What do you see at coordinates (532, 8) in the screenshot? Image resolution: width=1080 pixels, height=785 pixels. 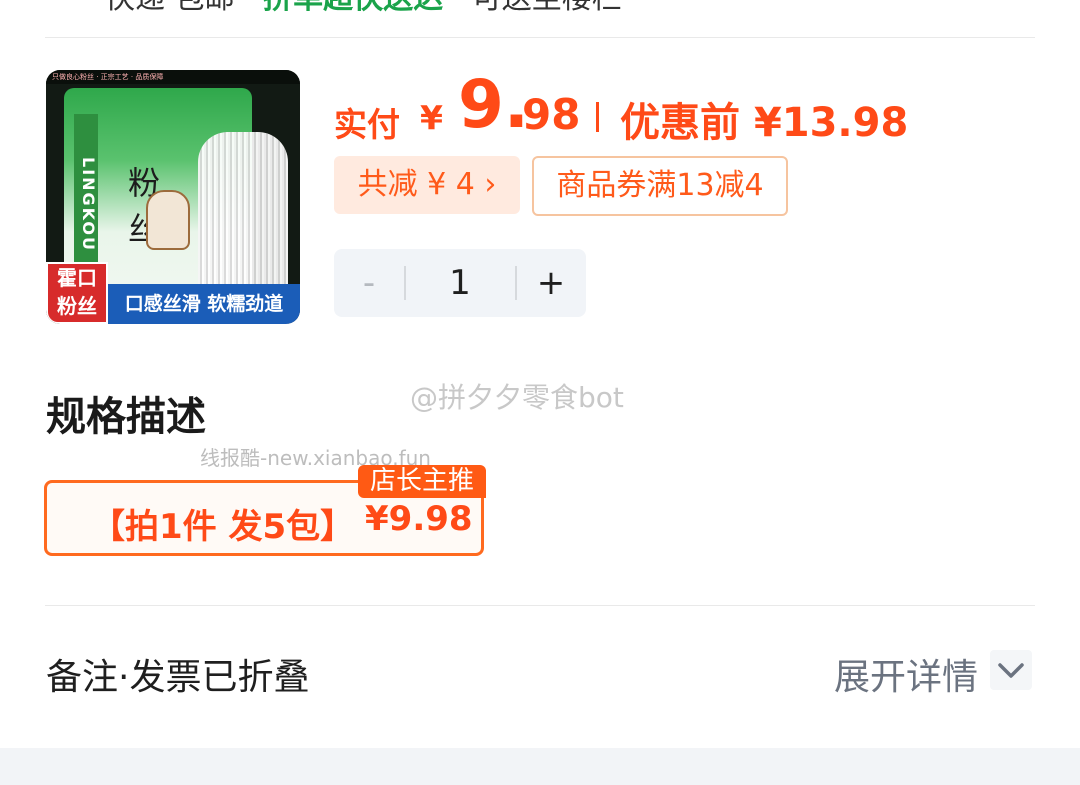 I see `delivery-text-after: · 可送至楼栏` at bounding box center [532, 8].